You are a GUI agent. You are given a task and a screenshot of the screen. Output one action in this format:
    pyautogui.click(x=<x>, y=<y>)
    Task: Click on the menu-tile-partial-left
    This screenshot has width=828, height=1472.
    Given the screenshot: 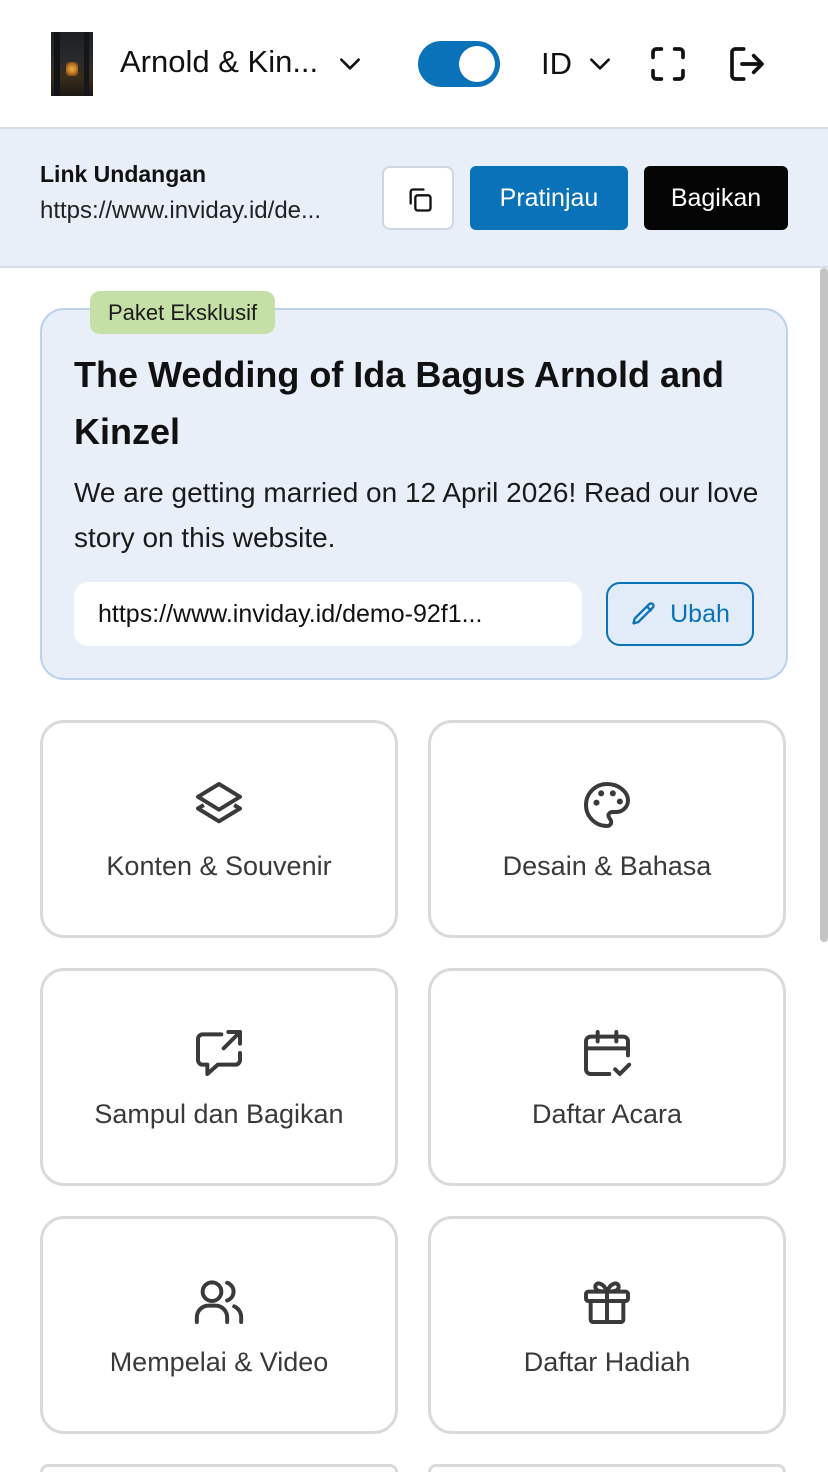 What is the action you would take?
    pyautogui.click(x=219, y=1468)
    